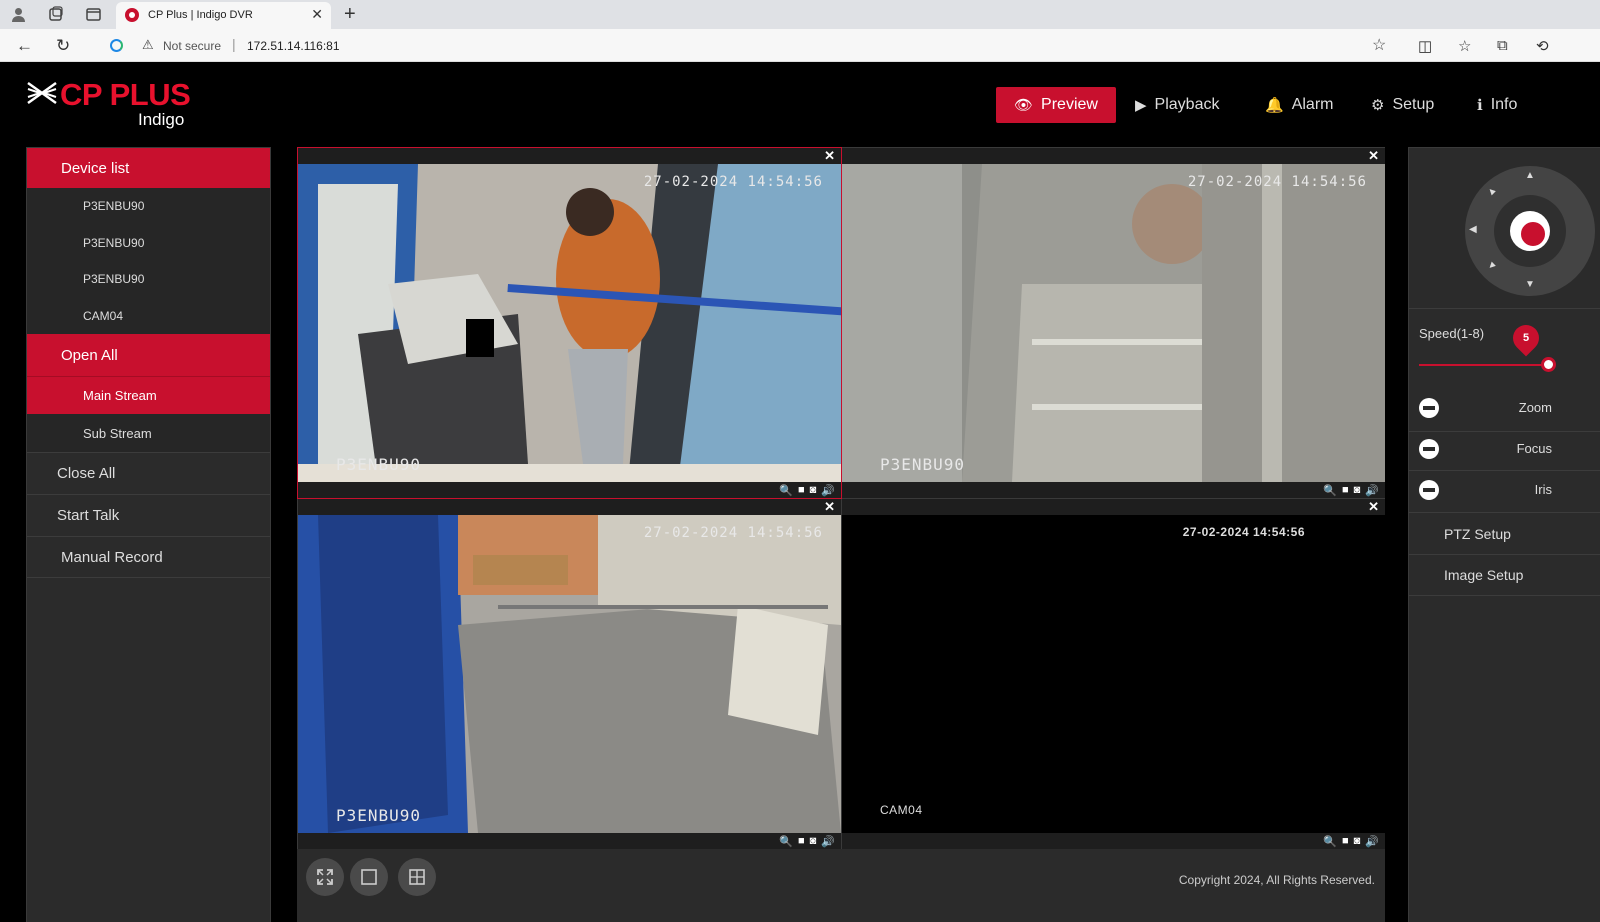 The width and height of the screenshot is (1600, 922). What do you see at coordinates (1473, 229) in the screenshot?
I see `arrow-left-icon: ◀` at bounding box center [1473, 229].